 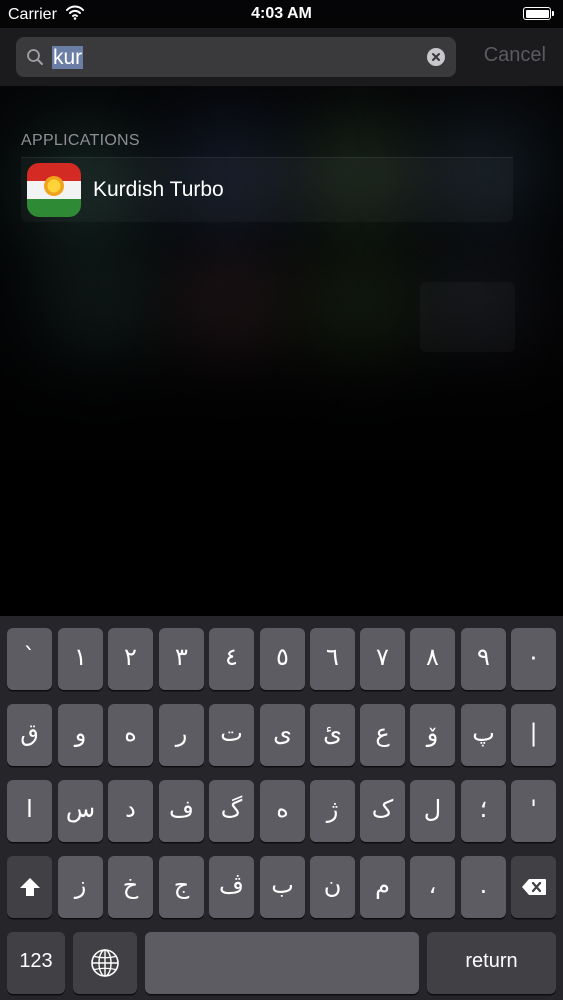 What do you see at coordinates (432, 735) in the screenshot?
I see `key: ۆ` at bounding box center [432, 735].